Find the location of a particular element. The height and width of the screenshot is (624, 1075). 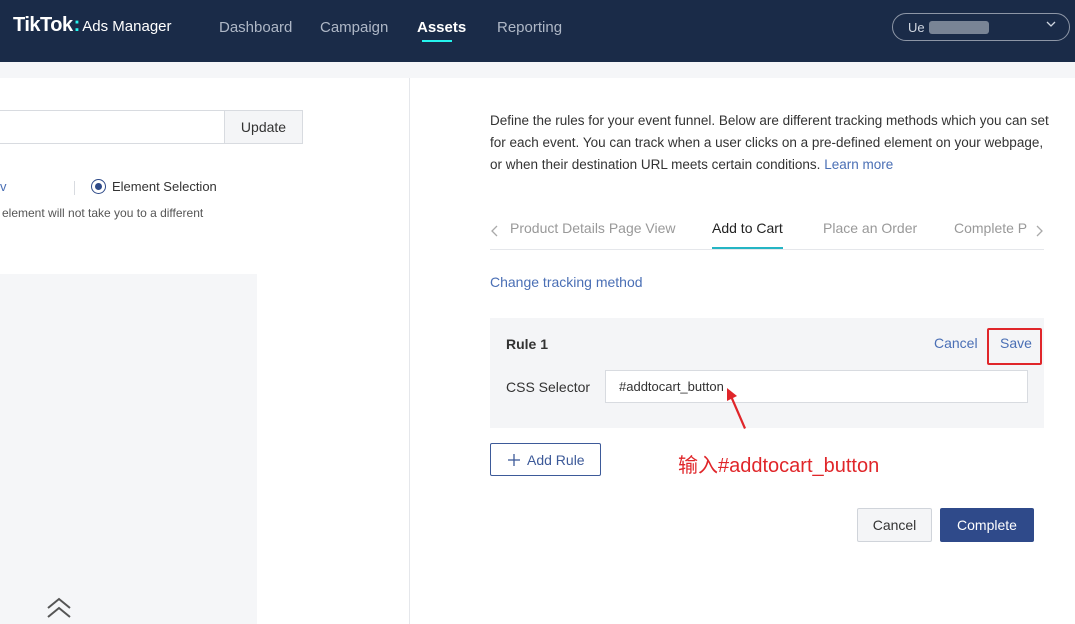

tab-product-details-page-view: Product Details Page View is located at coordinates (593, 228).